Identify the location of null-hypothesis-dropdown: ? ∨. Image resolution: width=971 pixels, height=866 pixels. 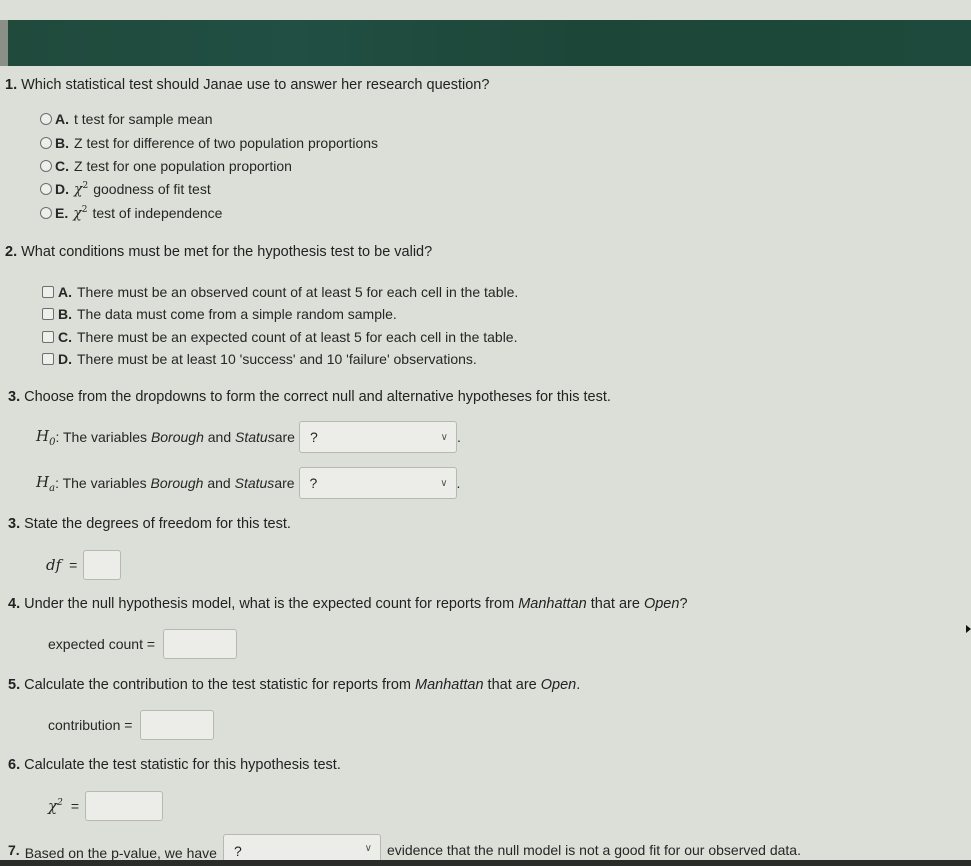
(377, 437).